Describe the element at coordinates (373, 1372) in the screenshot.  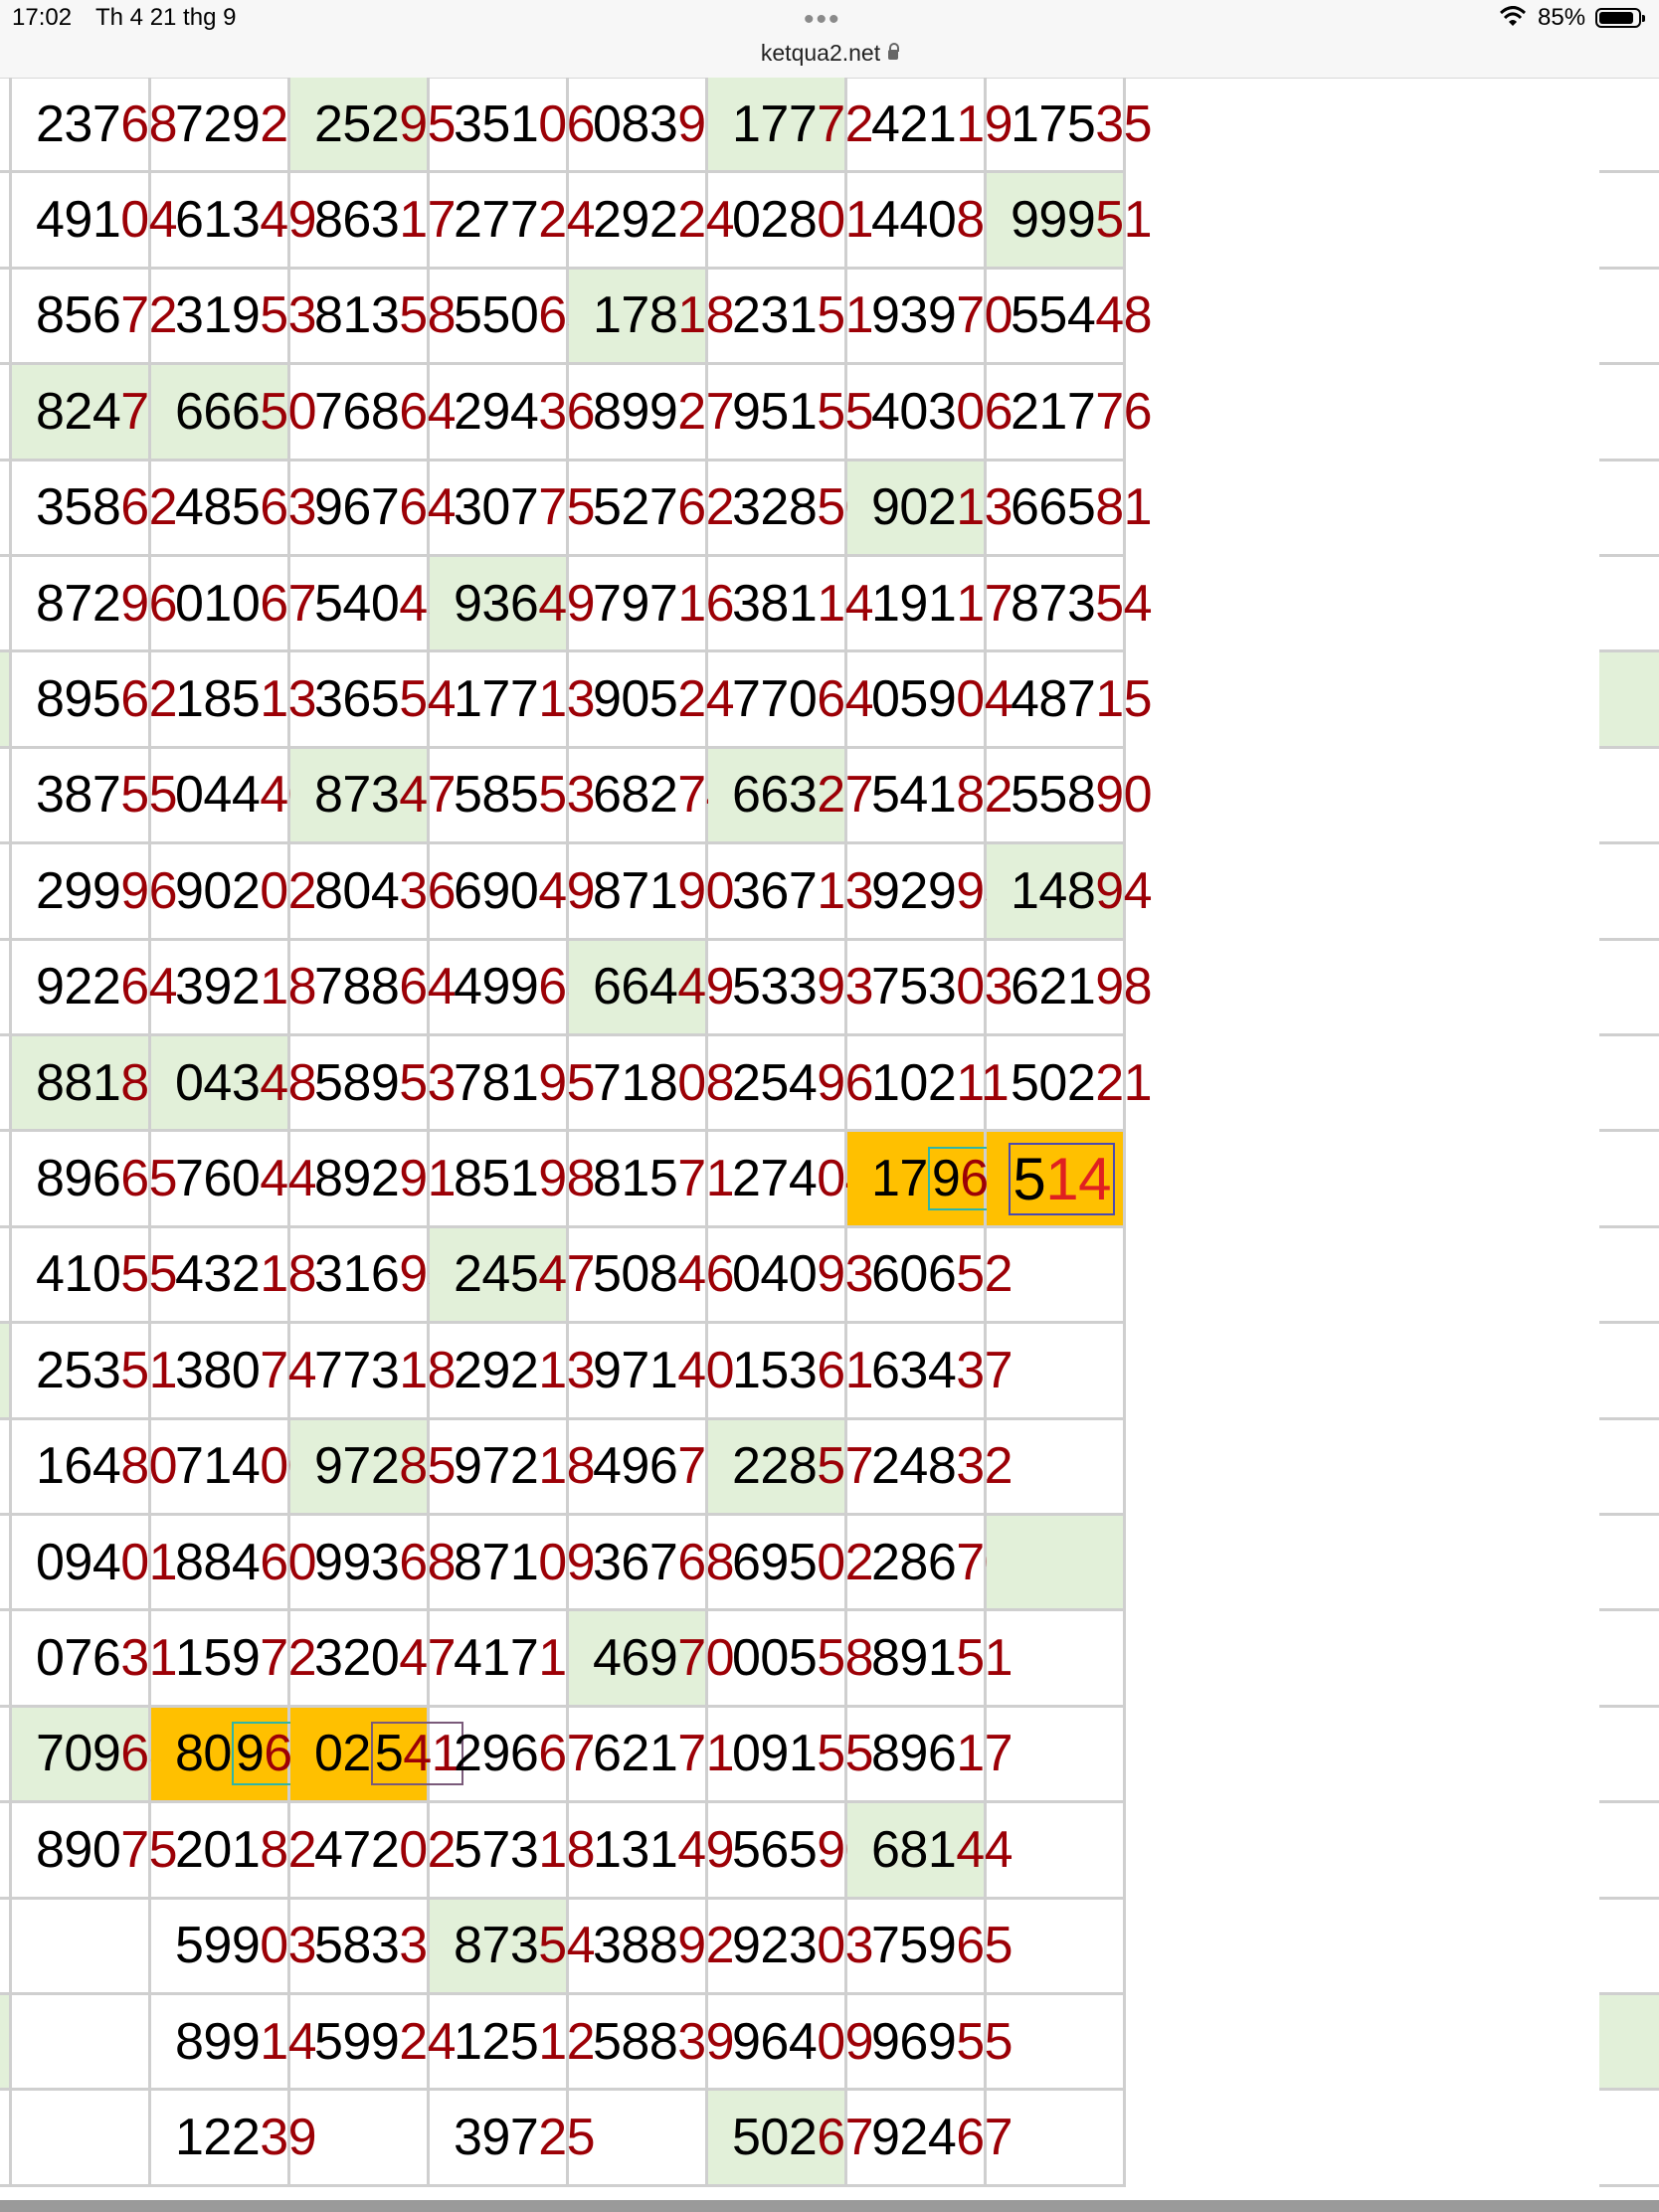
I see `result-cell: 773 18` at that location.